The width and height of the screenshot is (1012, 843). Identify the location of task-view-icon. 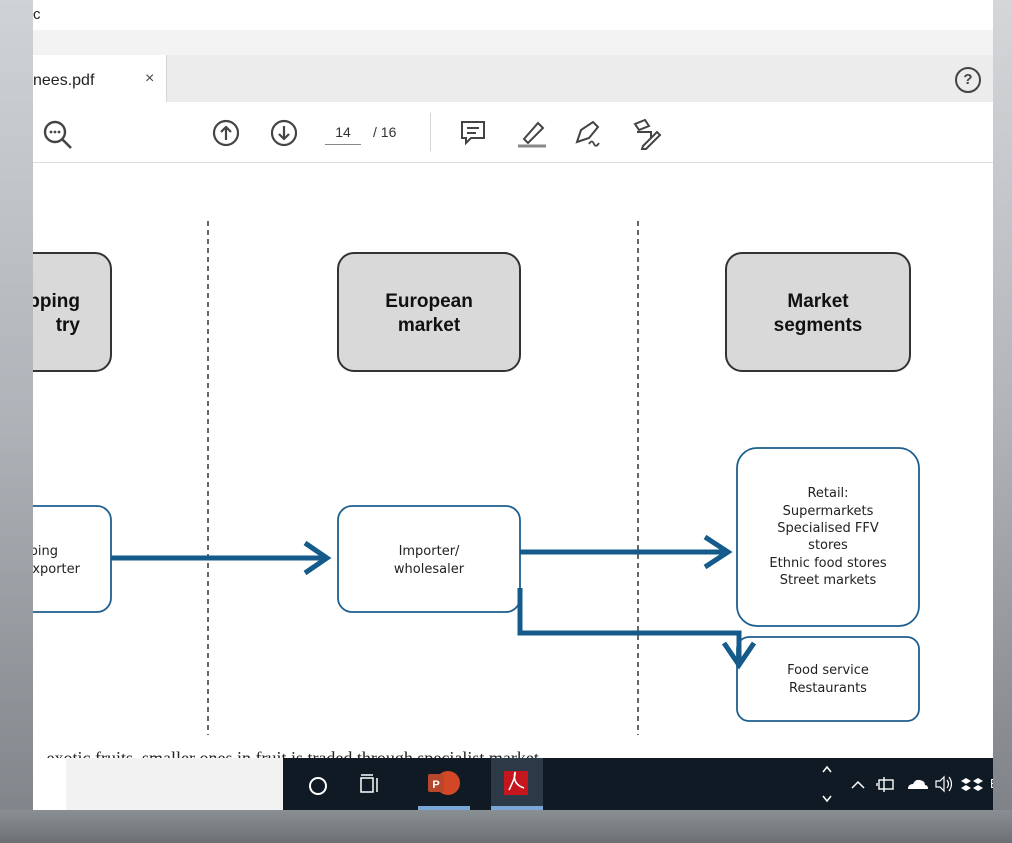
(373, 784).